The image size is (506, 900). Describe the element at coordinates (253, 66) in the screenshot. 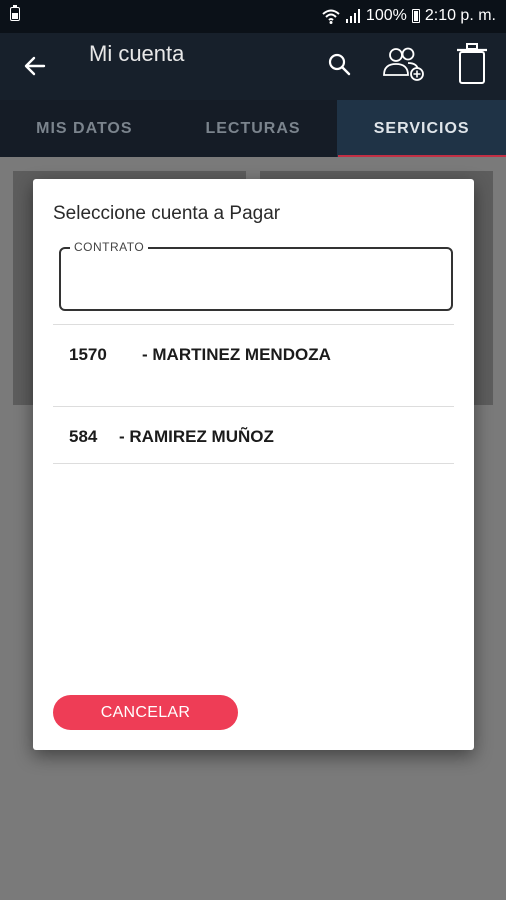

I see `app-bar: Mi cuenta` at that location.